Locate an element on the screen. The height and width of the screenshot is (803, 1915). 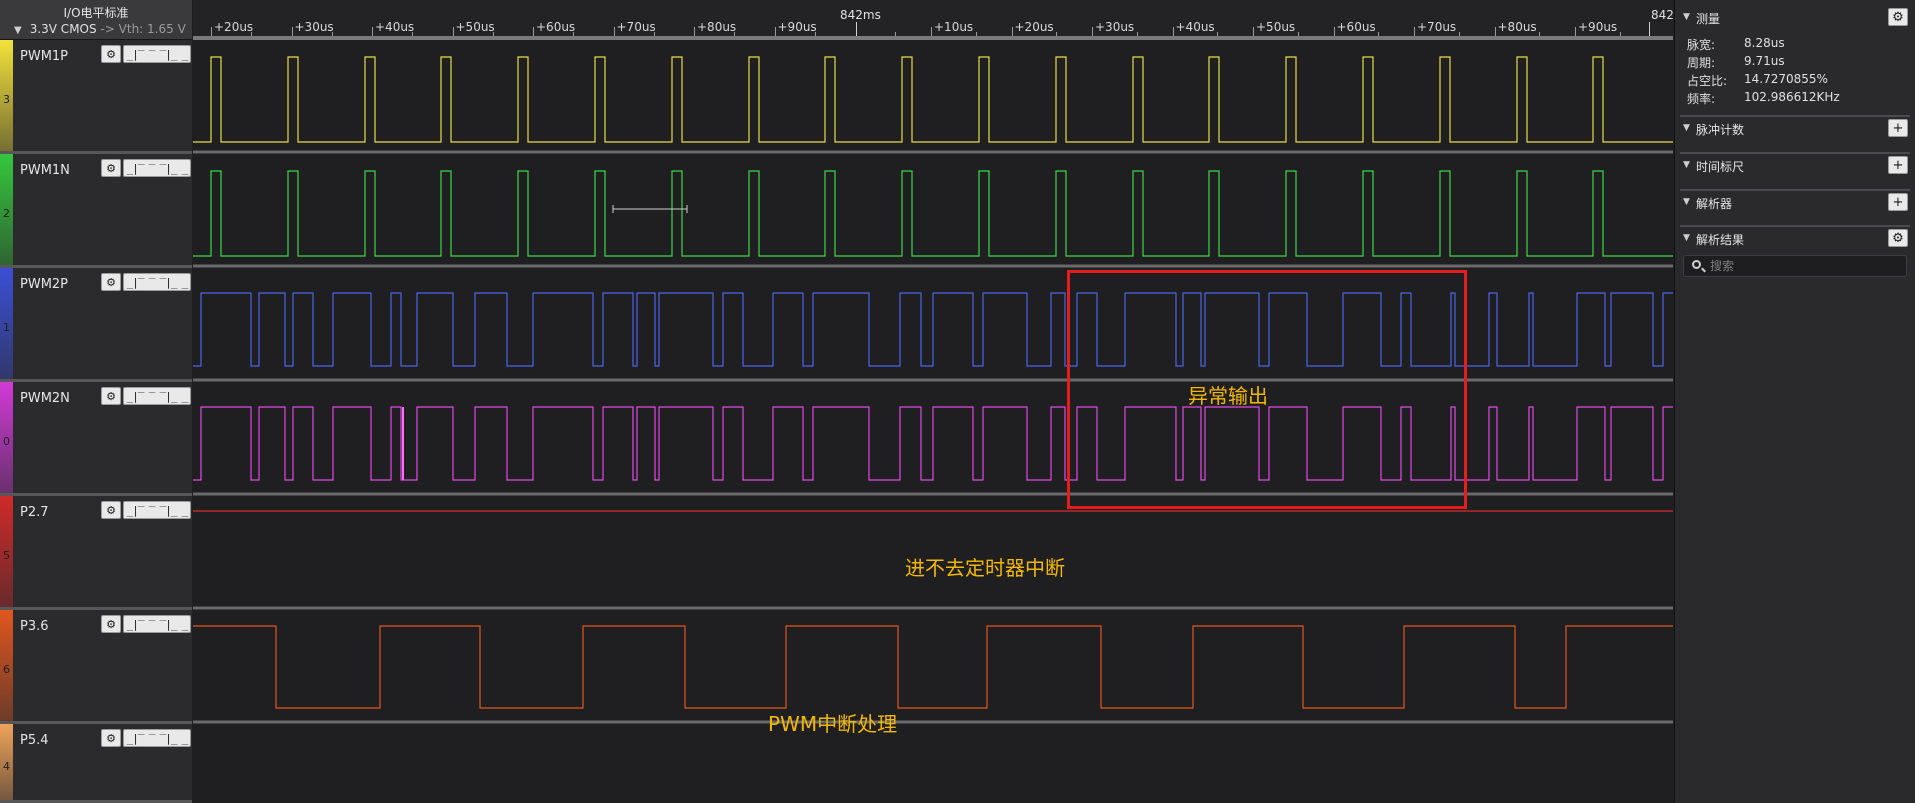
io-standard-selector: ▼ 3.3V CMOS -> Vth: 1.65 V is located at coordinates (100, 29).